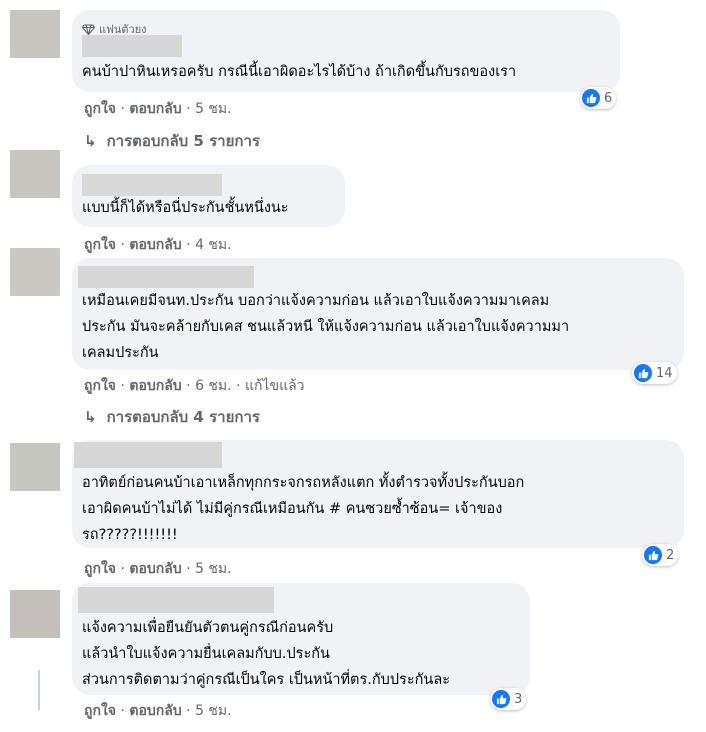 This screenshot has height=732, width=706. I want to click on edited-label: แก้ไขแล้ว, so click(275, 386).